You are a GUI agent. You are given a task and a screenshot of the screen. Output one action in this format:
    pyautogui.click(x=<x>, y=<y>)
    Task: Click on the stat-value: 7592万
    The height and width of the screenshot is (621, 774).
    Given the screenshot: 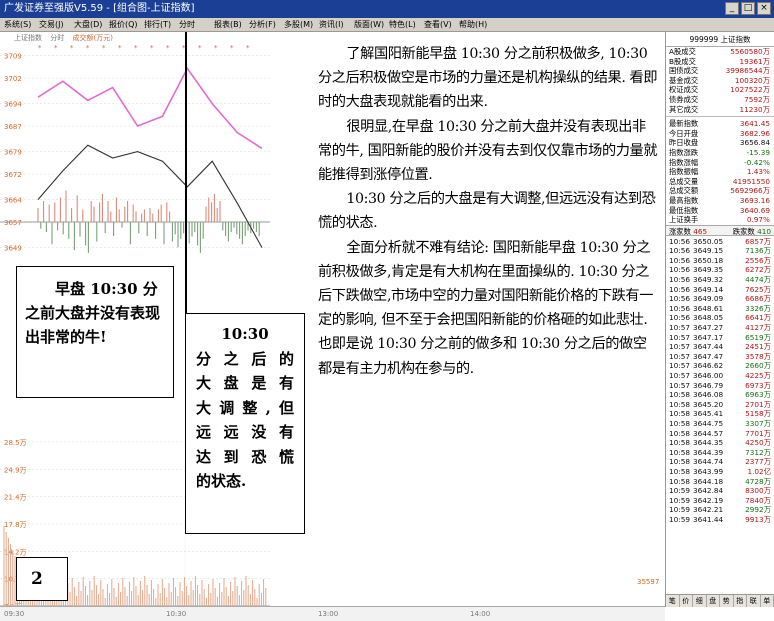 What is the action you would take?
    pyautogui.click(x=757, y=99)
    